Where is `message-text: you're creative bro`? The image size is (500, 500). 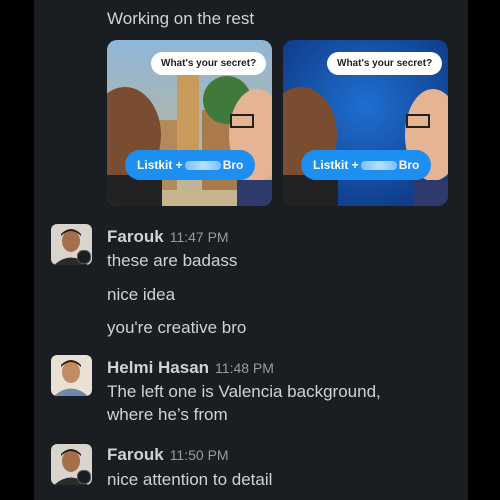 message-text: you're creative bro is located at coordinates (177, 327).